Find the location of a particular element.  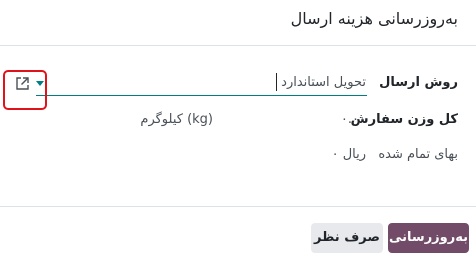

cost-value: ۰ ریال is located at coordinates (348, 154).